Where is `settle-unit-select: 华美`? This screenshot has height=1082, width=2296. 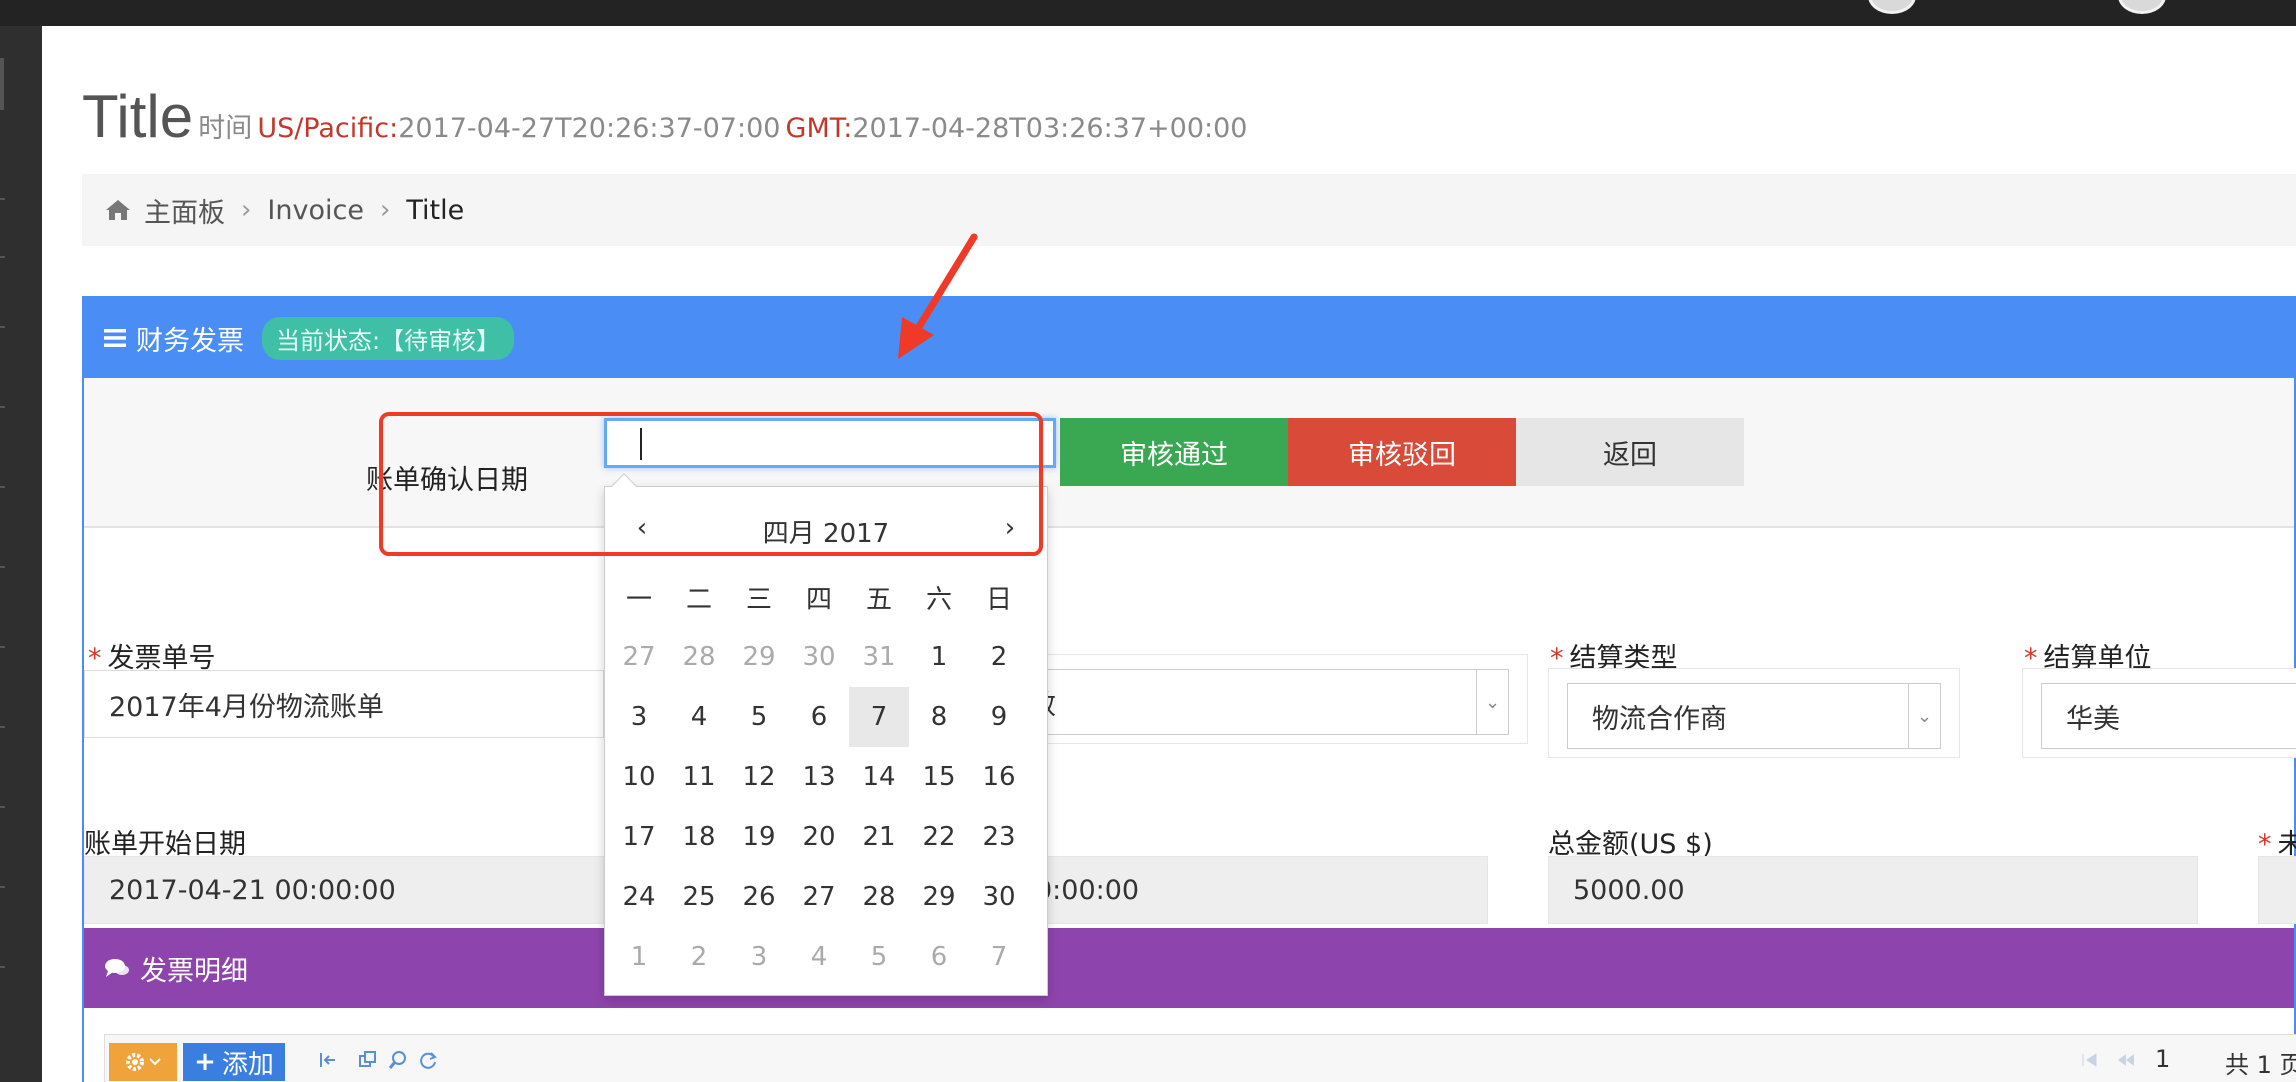 settle-unit-select: 华美 is located at coordinates (2168, 716).